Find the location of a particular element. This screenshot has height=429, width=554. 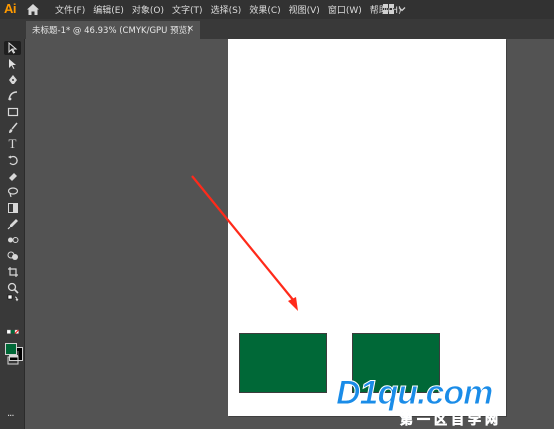

watermark-main-text: D1qu.com is located at coordinates (414, 393).